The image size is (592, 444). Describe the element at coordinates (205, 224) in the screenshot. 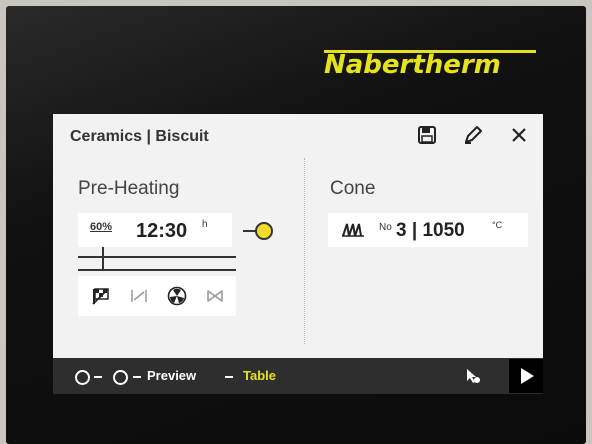

I see `segment-time-unit: h` at that location.